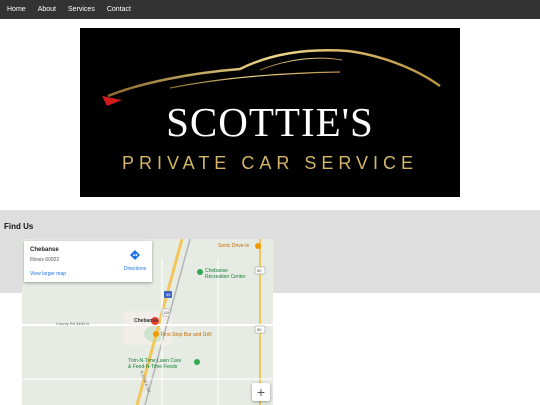  I want to click on nav-about-link: About, so click(47, 9).